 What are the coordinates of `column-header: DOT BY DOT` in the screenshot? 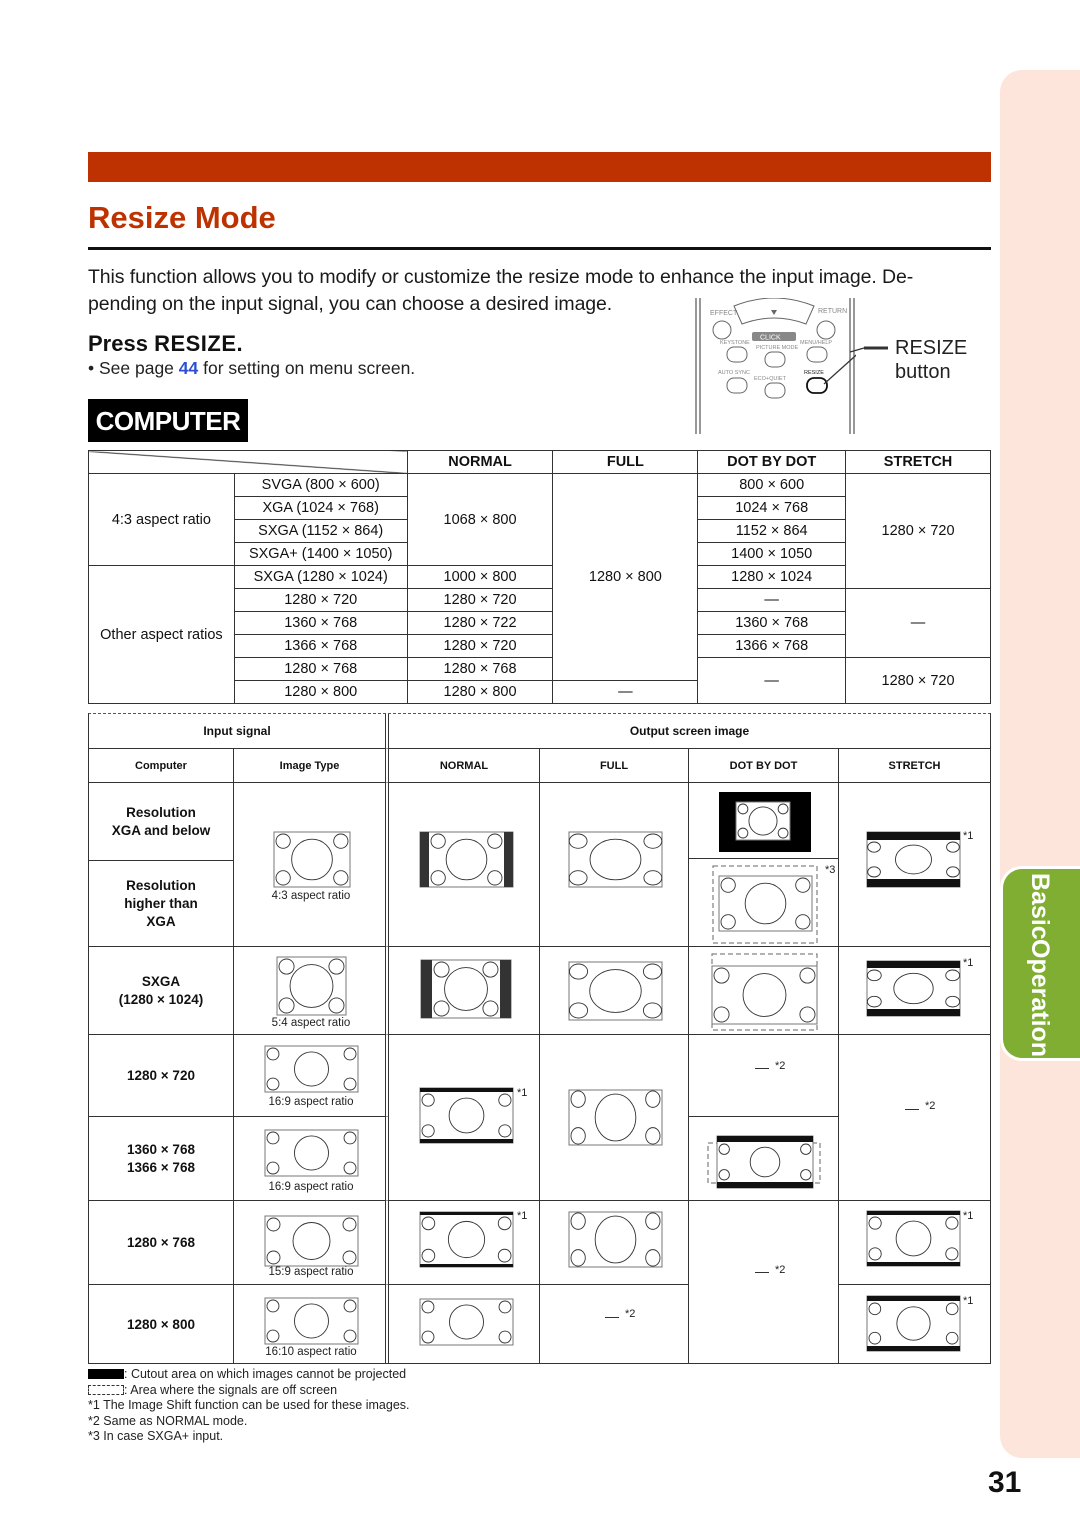 It's located at (772, 462).